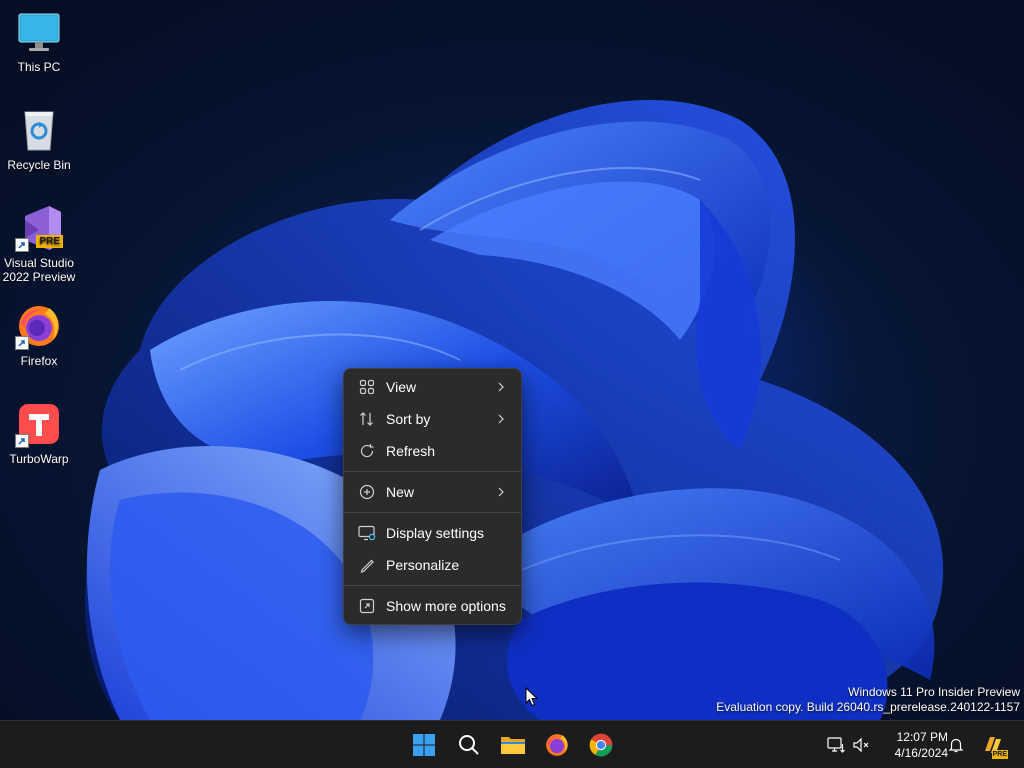 The height and width of the screenshot is (768, 1024). I want to click on chrome-taskbar-button, so click(601, 745).